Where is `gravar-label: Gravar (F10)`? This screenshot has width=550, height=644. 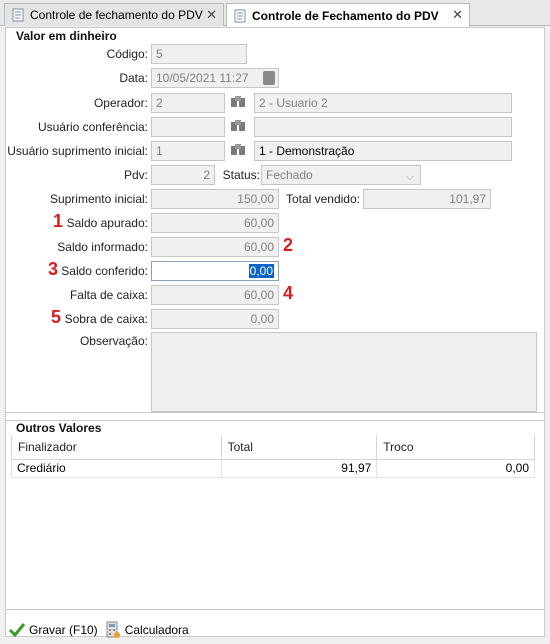 gravar-label: Gravar (F10) is located at coordinates (63, 630).